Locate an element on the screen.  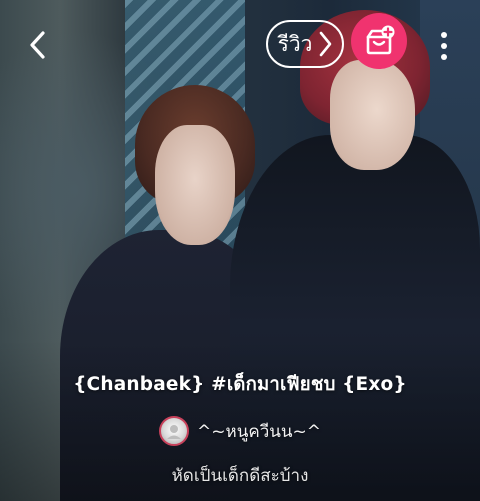
avatar is located at coordinates (174, 431).